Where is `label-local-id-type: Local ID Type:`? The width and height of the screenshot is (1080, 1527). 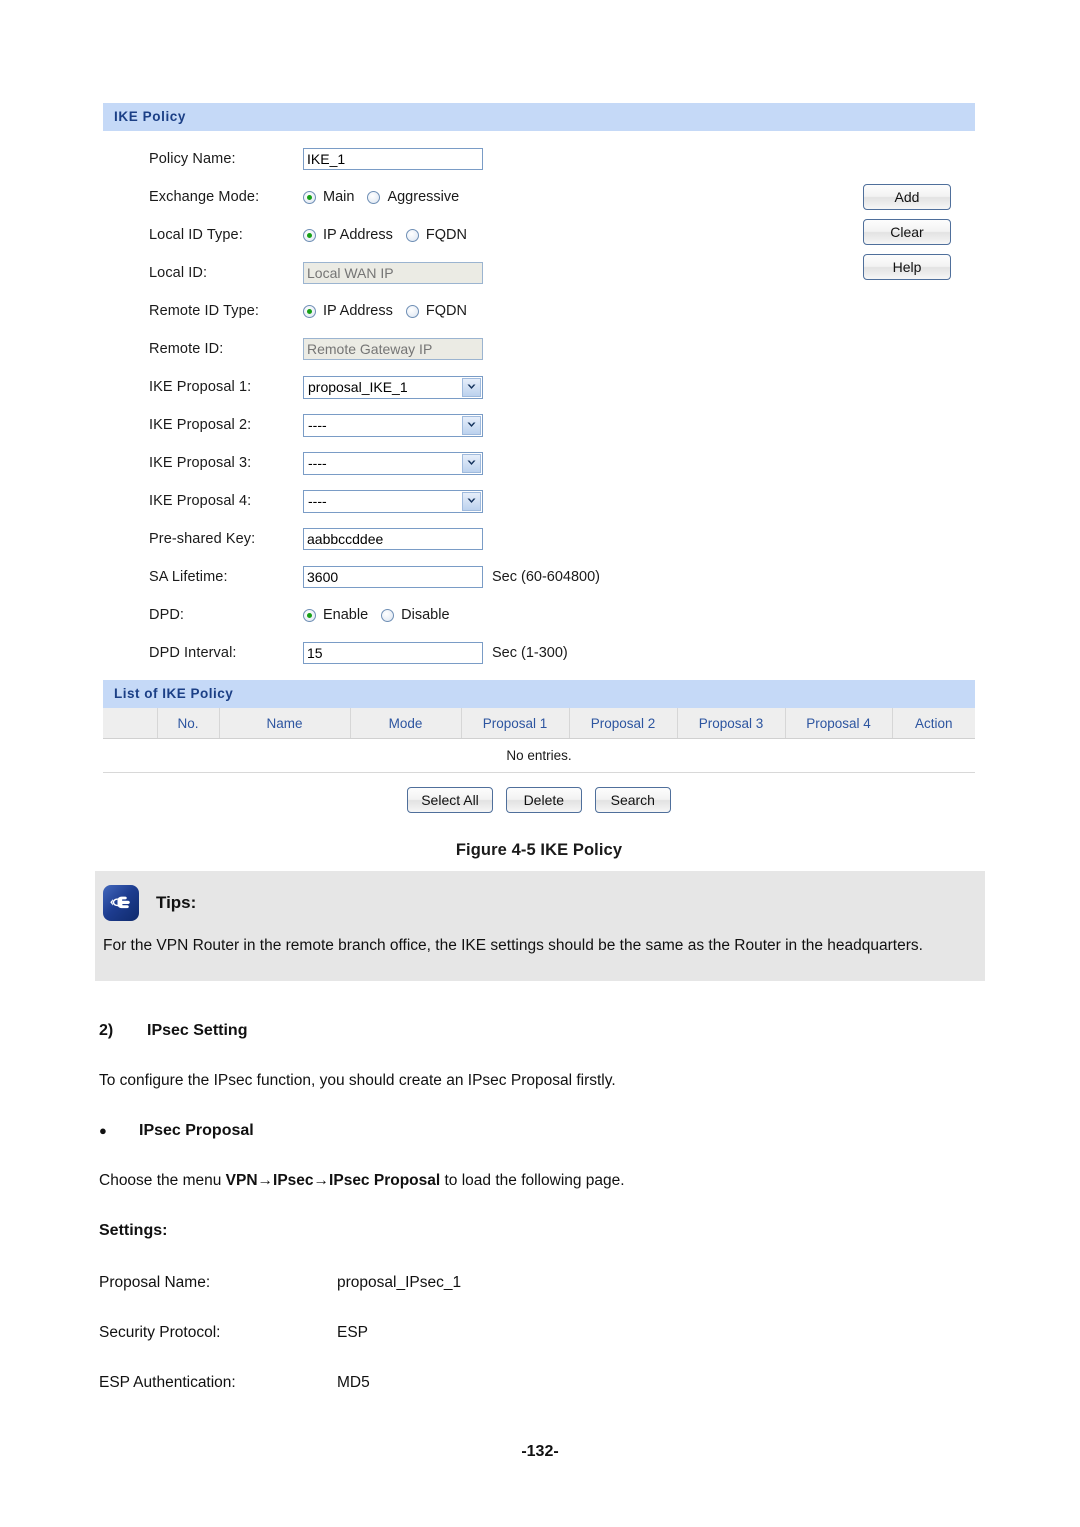 label-local-id-type: Local ID Type: is located at coordinates (196, 235).